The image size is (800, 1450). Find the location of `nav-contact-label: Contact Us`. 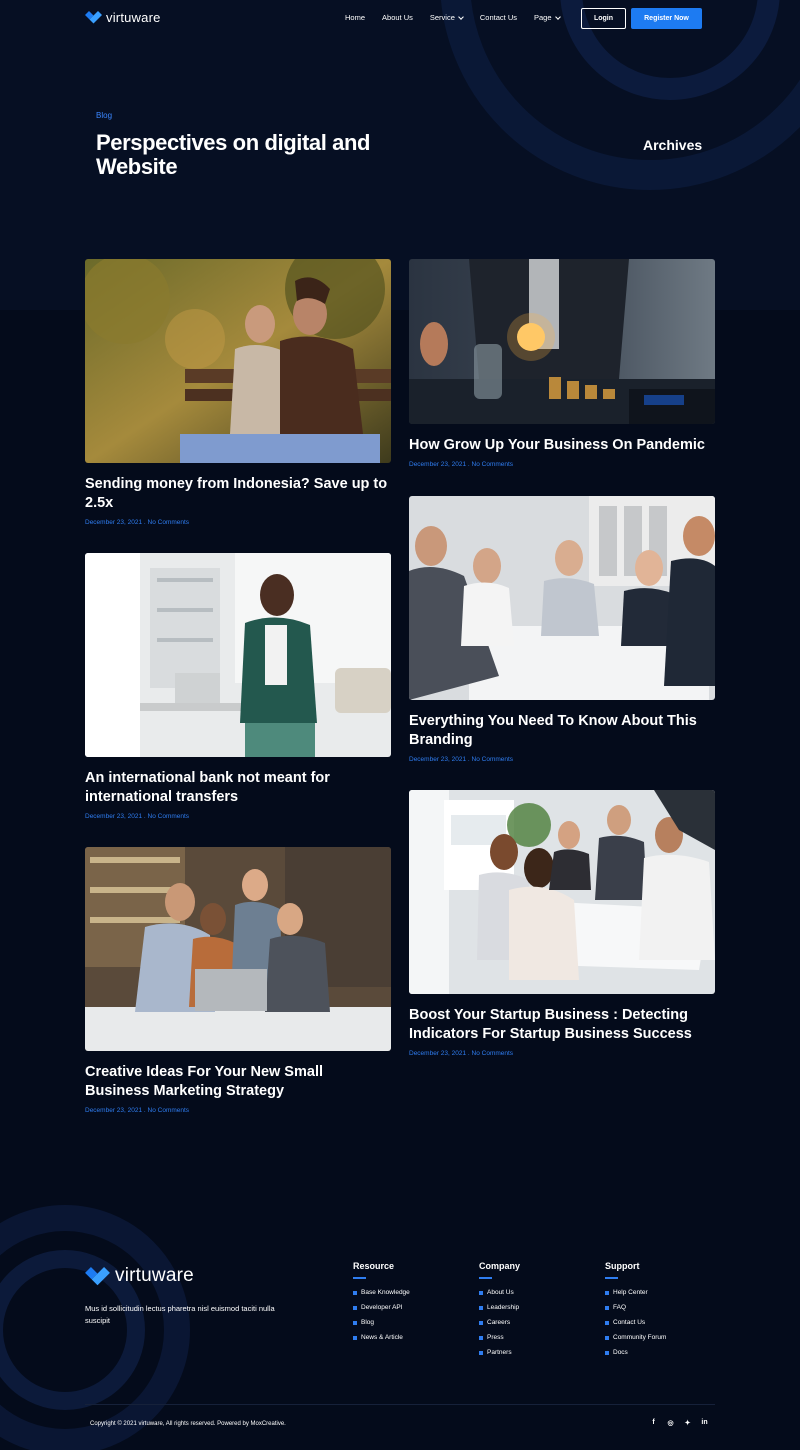

nav-contact-label: Contact Us is located at coordinates (498, 17).